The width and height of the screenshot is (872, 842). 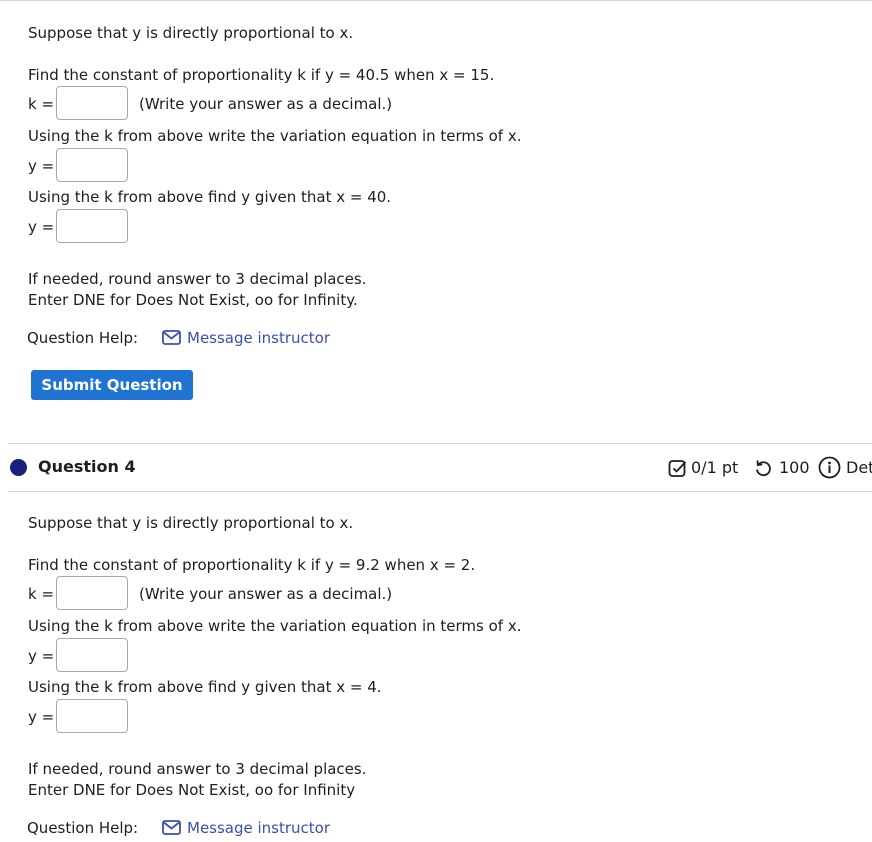 I want to click on q4-header-top-divider, so click(x=440, y=443).